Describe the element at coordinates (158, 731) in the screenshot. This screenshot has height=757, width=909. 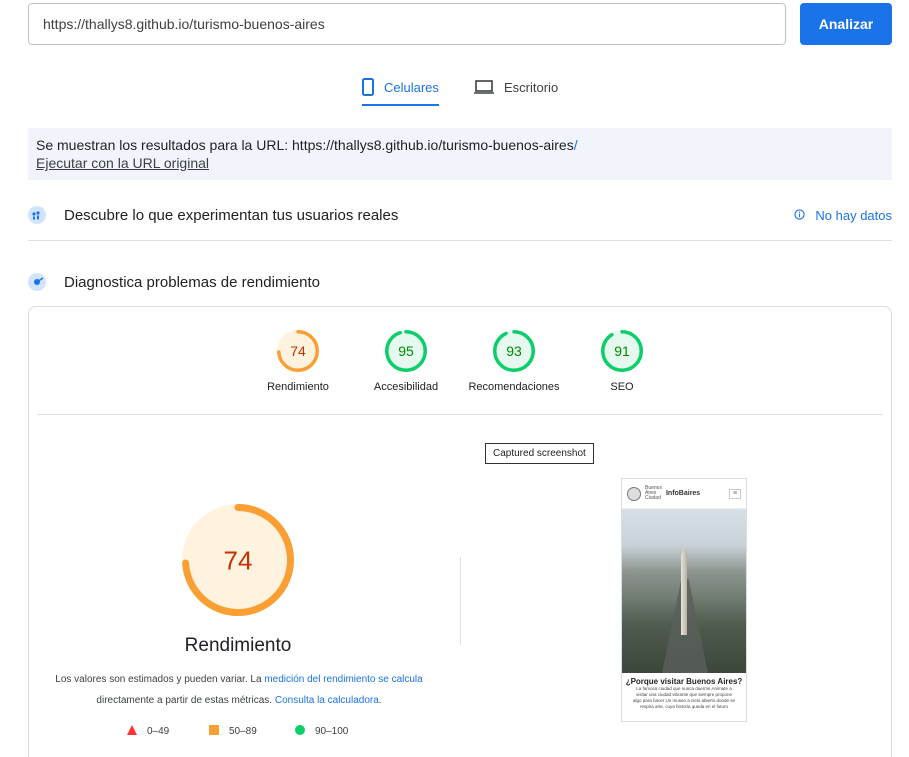
I see `legend-bad-label: 0–49` at that location.